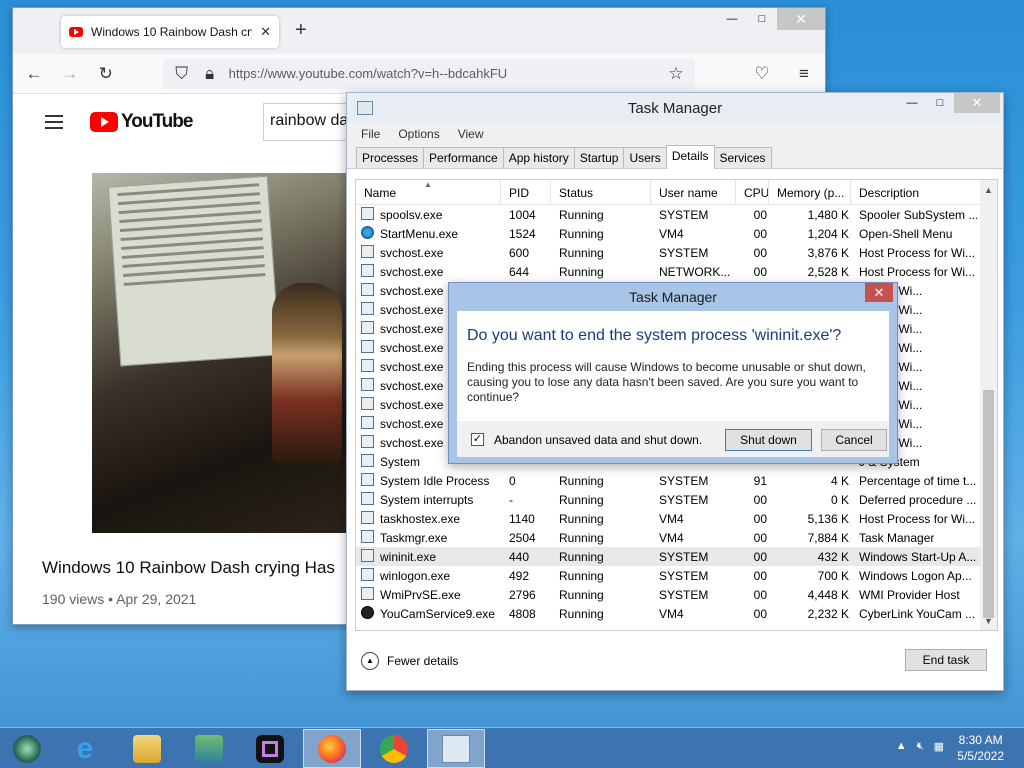  Describe the element at coordinates (645, 157) in the screenshot. I see `tab-users: Users` at that location.